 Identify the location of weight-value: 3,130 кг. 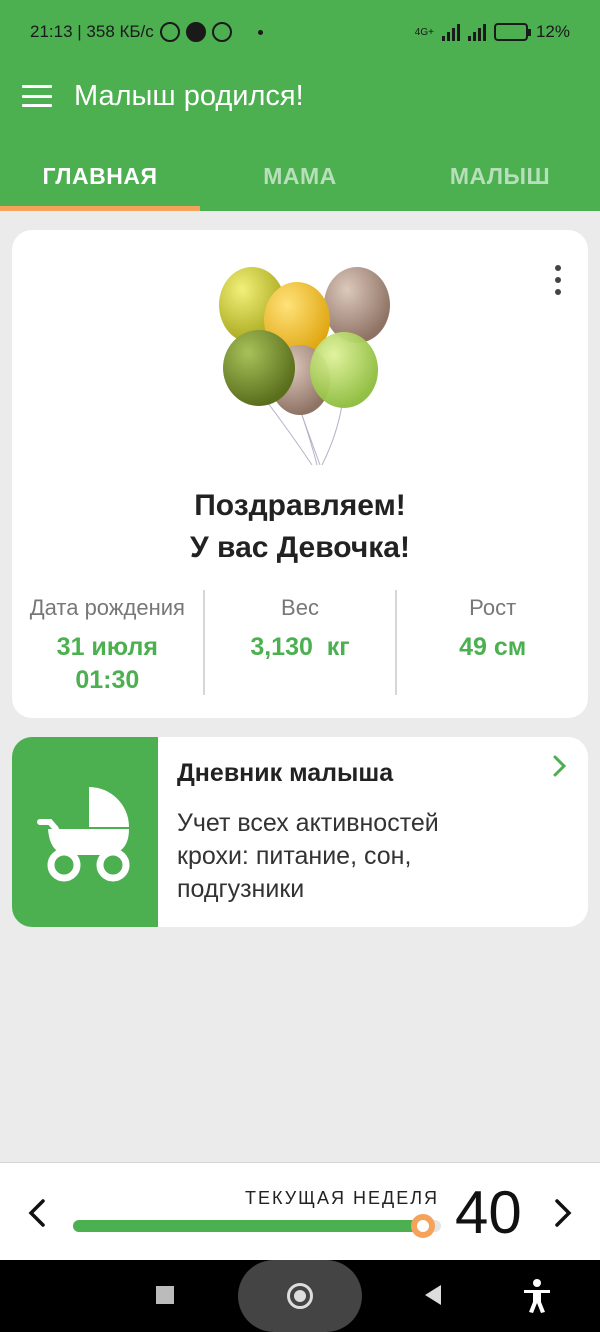
(300, 647).